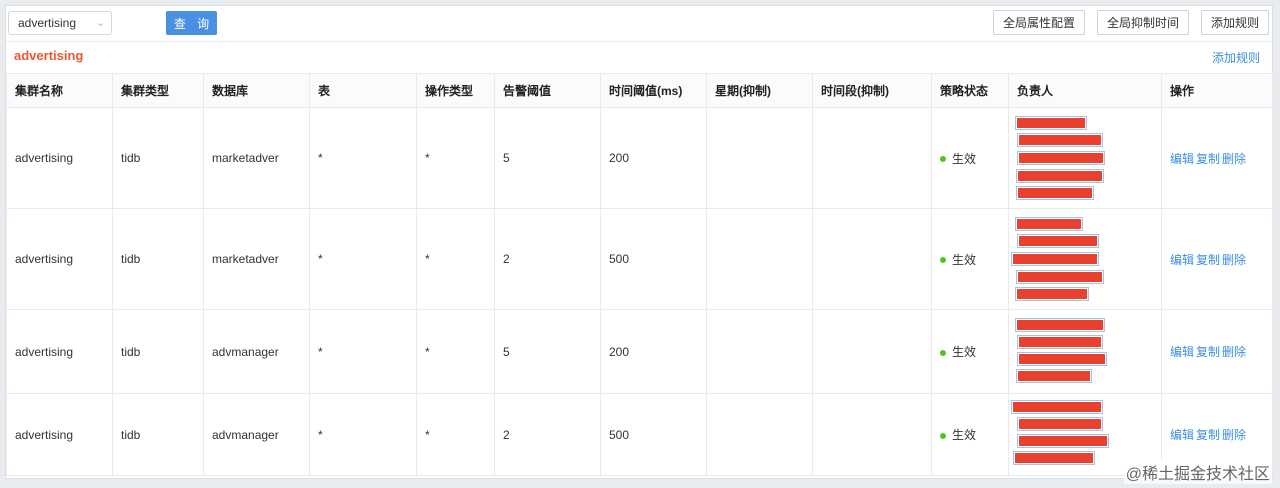  Describe the element at coordinates (256, 90) in the screenshot. I see `col-database: 数据库` at that location.